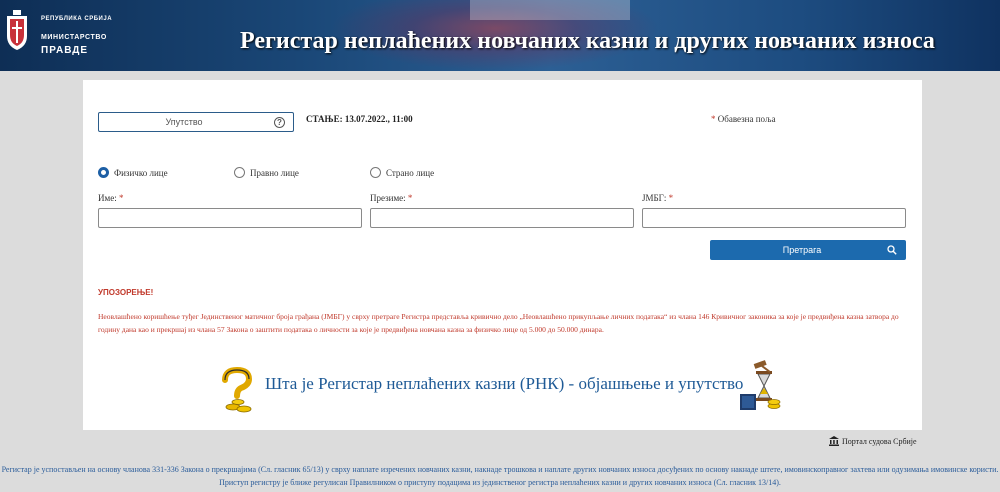 The height and width of the screenshot is (492, 1000). I want to click on ministry-label: МИНИСТАРСТВО, so click(74, 37).